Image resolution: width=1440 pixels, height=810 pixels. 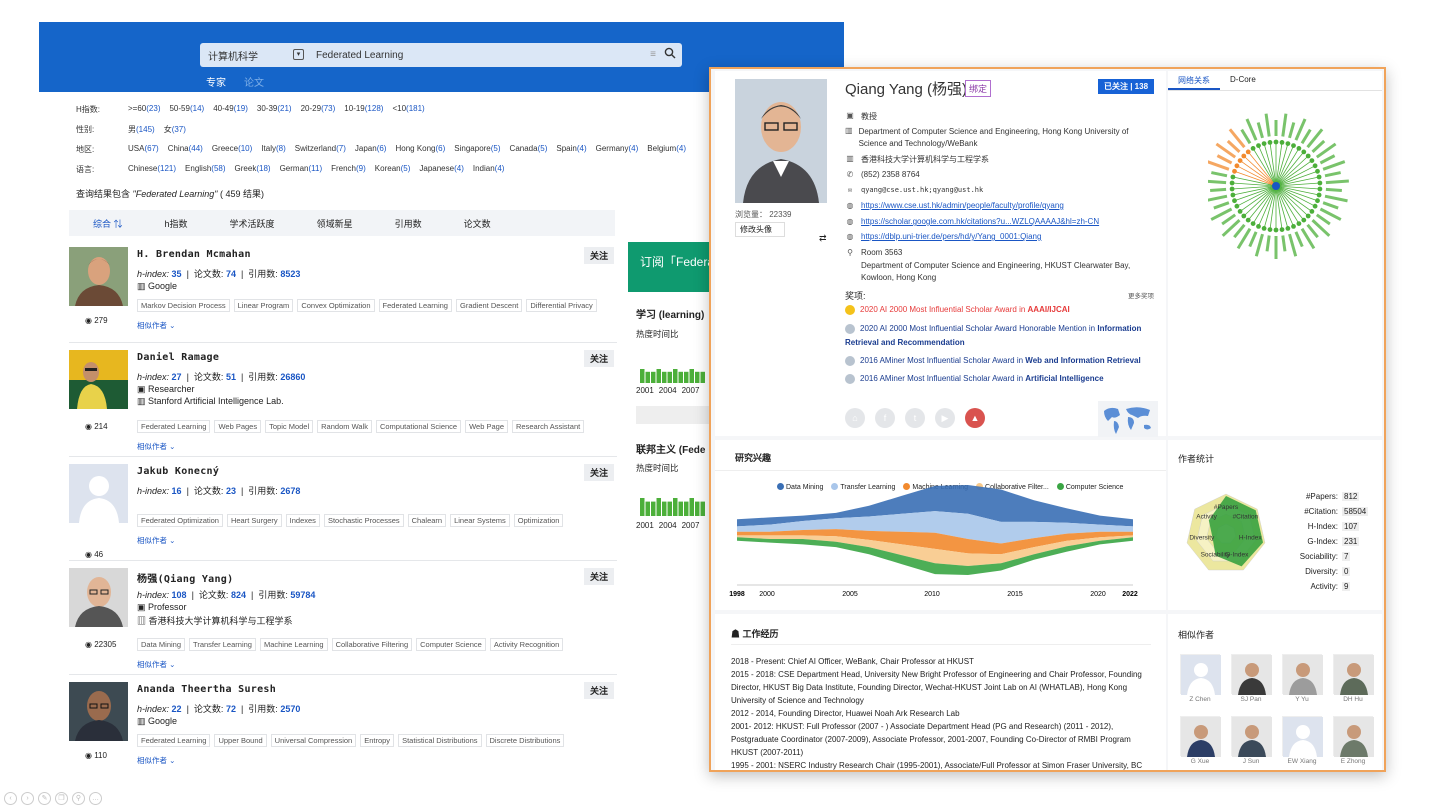 I want to click on network-center-node, so click(x=1276, y=186).